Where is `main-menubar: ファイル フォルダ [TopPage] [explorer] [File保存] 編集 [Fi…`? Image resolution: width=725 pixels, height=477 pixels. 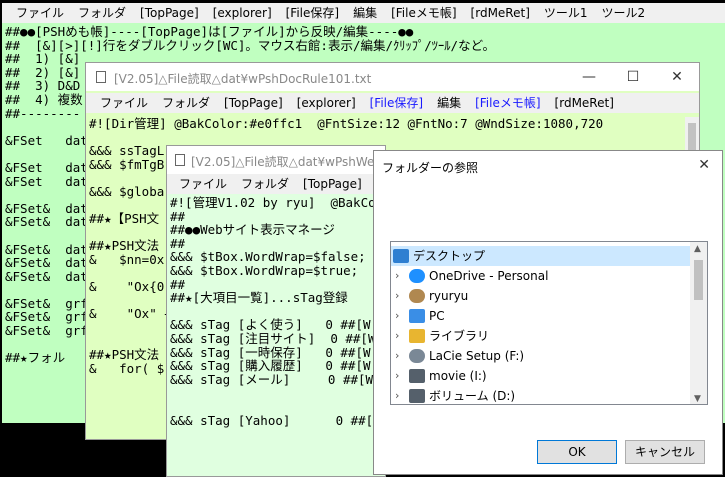 main-menubar: ファイル フォルダ [TopPage] [explorer] [File保存] 編集 [Fi… is located at coordinates (363, 13).